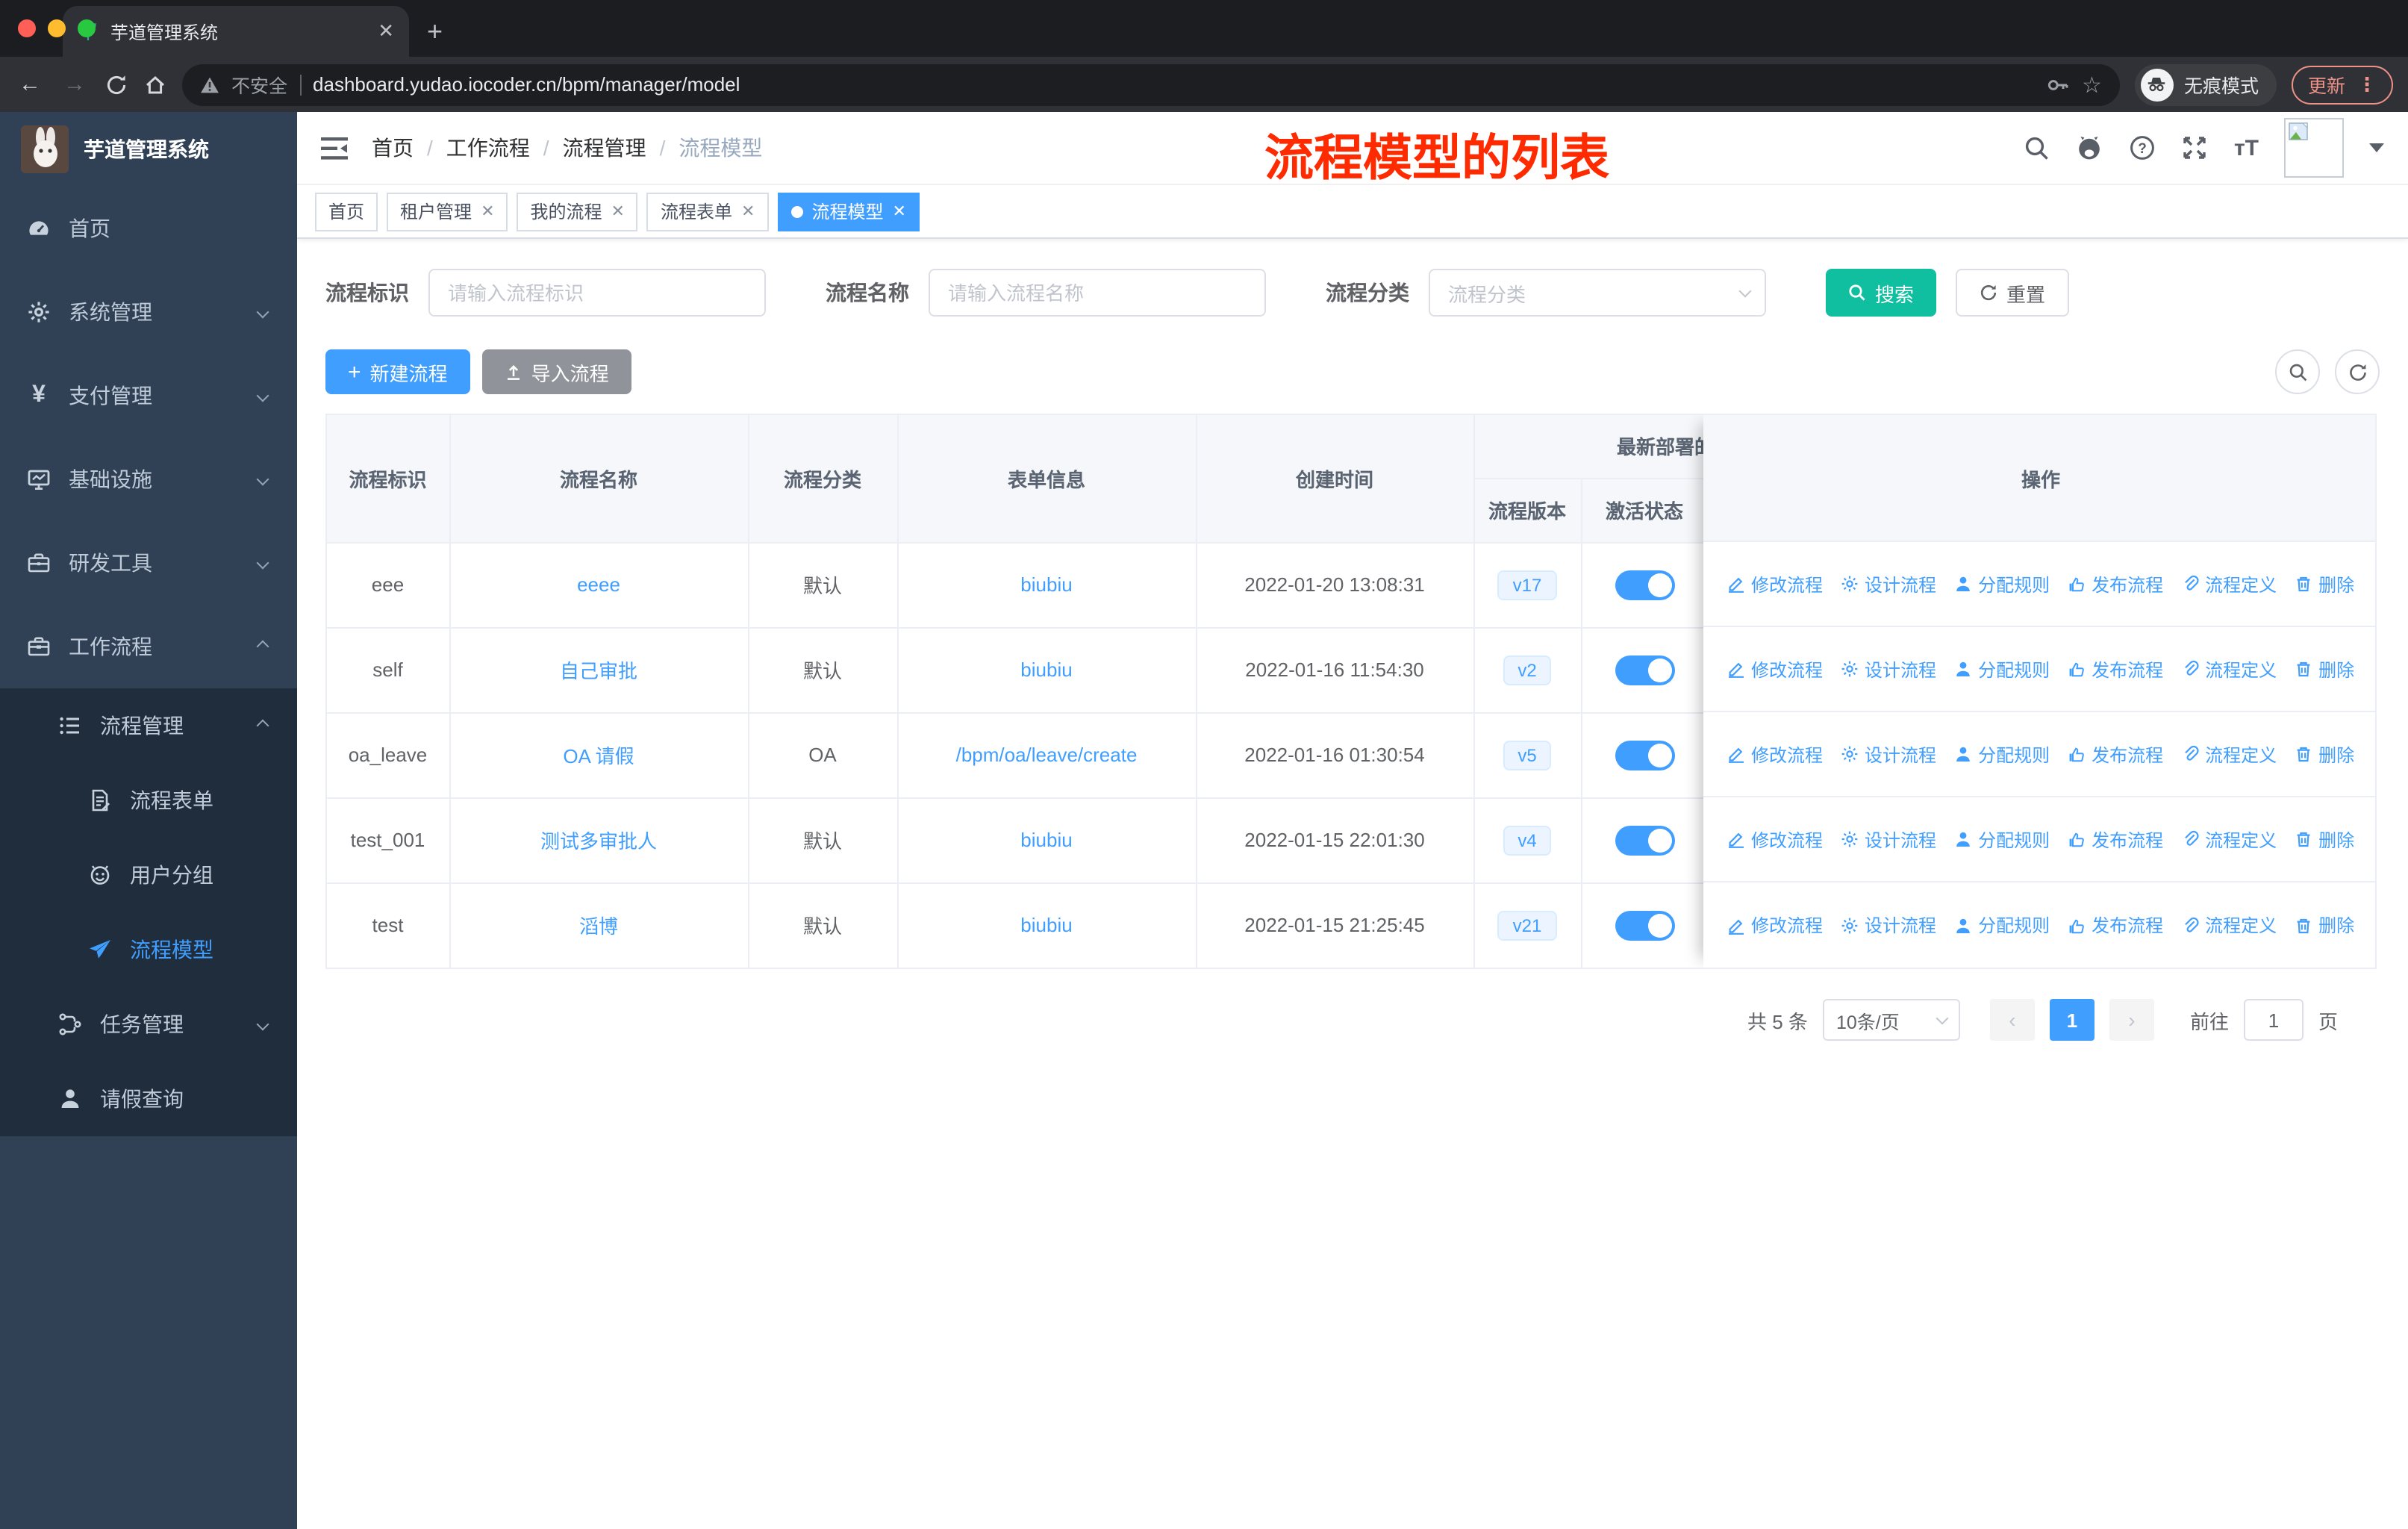 This screenshot has width=2408, height=1529. Describe the element at coordinates (27, 28) in the screenshot. I see `close-window-button` at that location.